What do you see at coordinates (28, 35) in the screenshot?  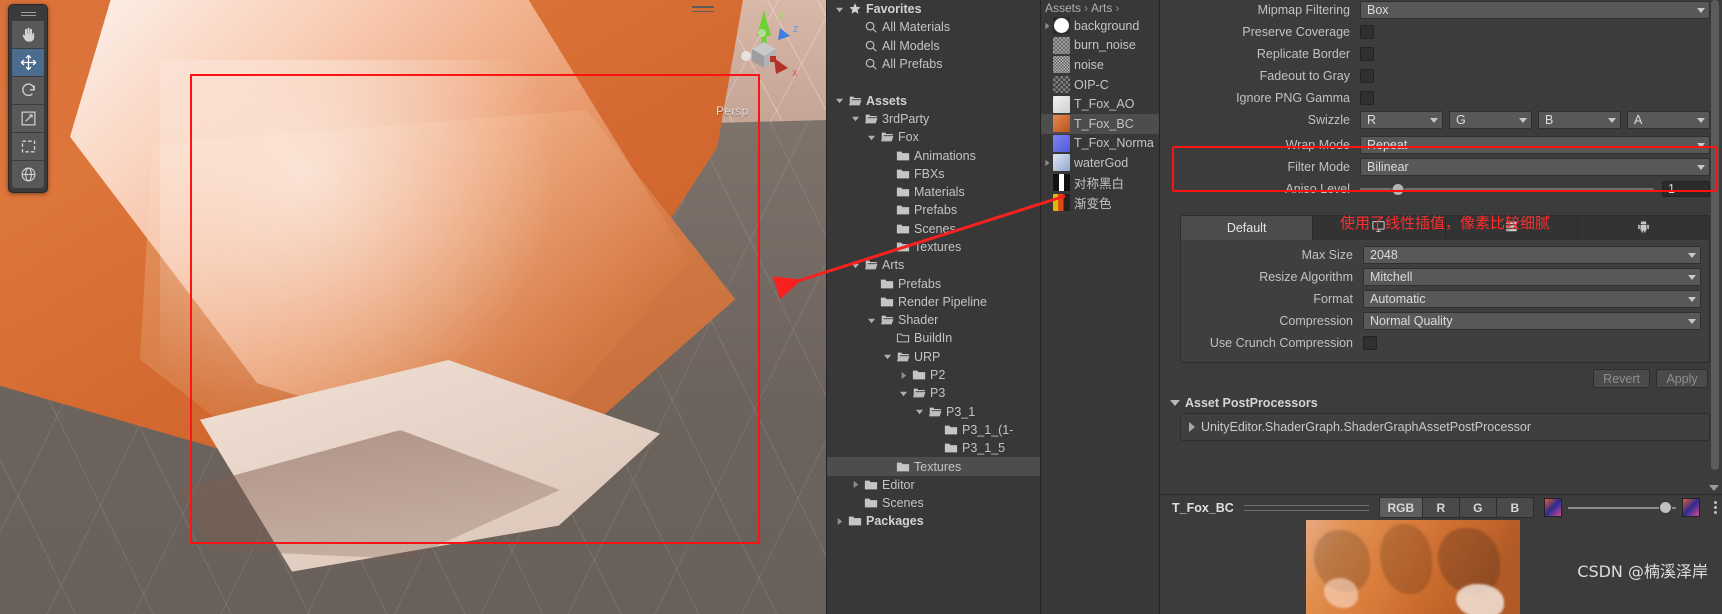 I see `hand-tool-button` at bounding box center [28, 35].